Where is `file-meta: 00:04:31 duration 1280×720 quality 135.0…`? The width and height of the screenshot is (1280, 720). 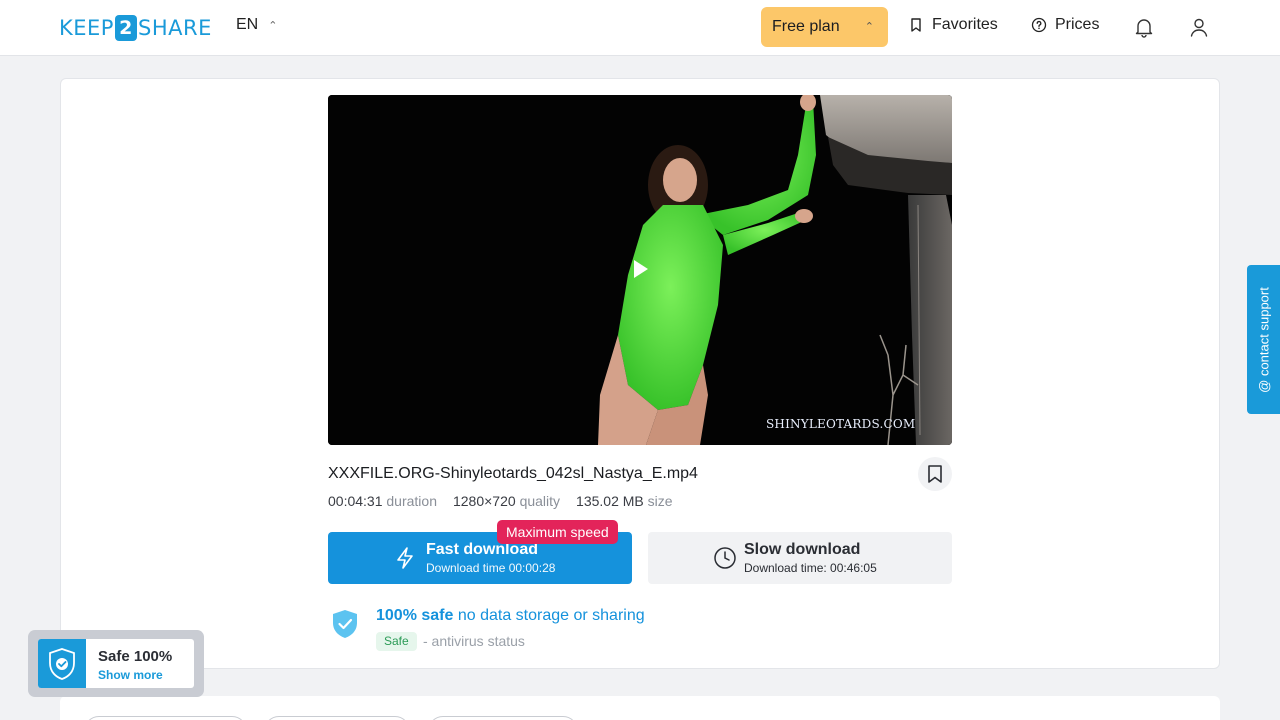
file-meta: 00:04:31 duration 1280×720 quality 135.0… is located at coordinates (500, 501).